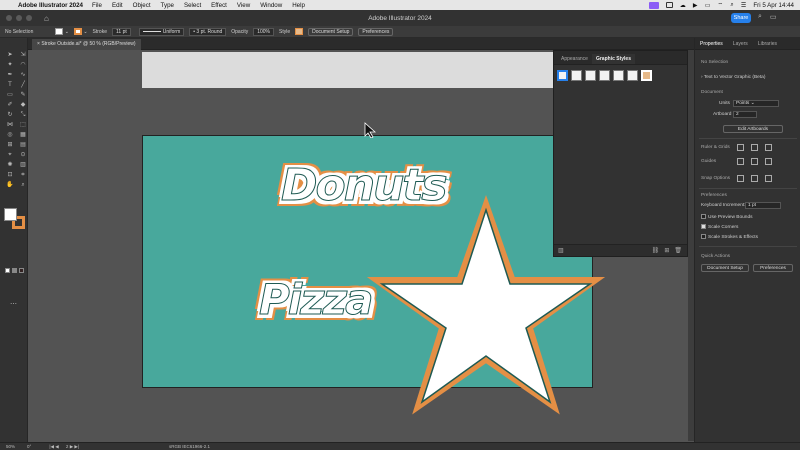 This screenshot has width=800, height=450. What do you see at coordinates (733, 77) in the screenshot?
I see `text-to-vector-link: › Text to Vector Graphic (Beta)` at bounding box center [733, 77].